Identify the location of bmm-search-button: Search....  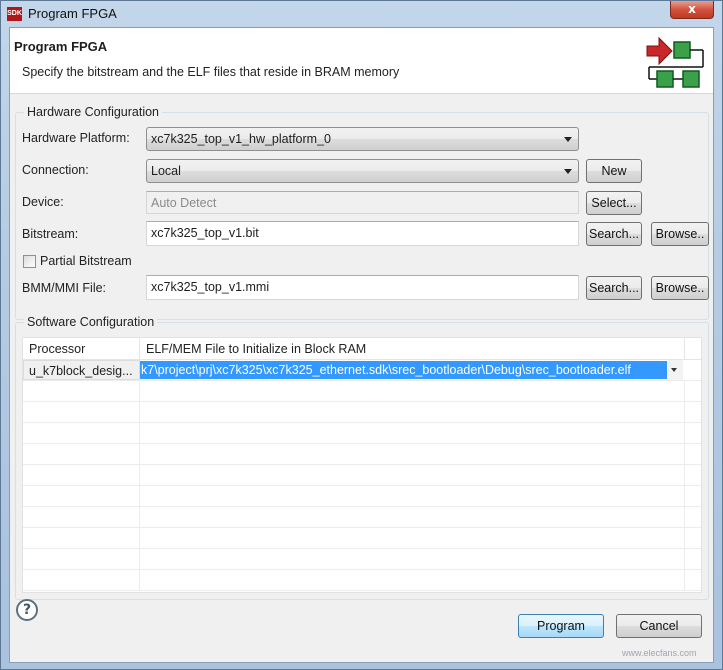
(614, 288).